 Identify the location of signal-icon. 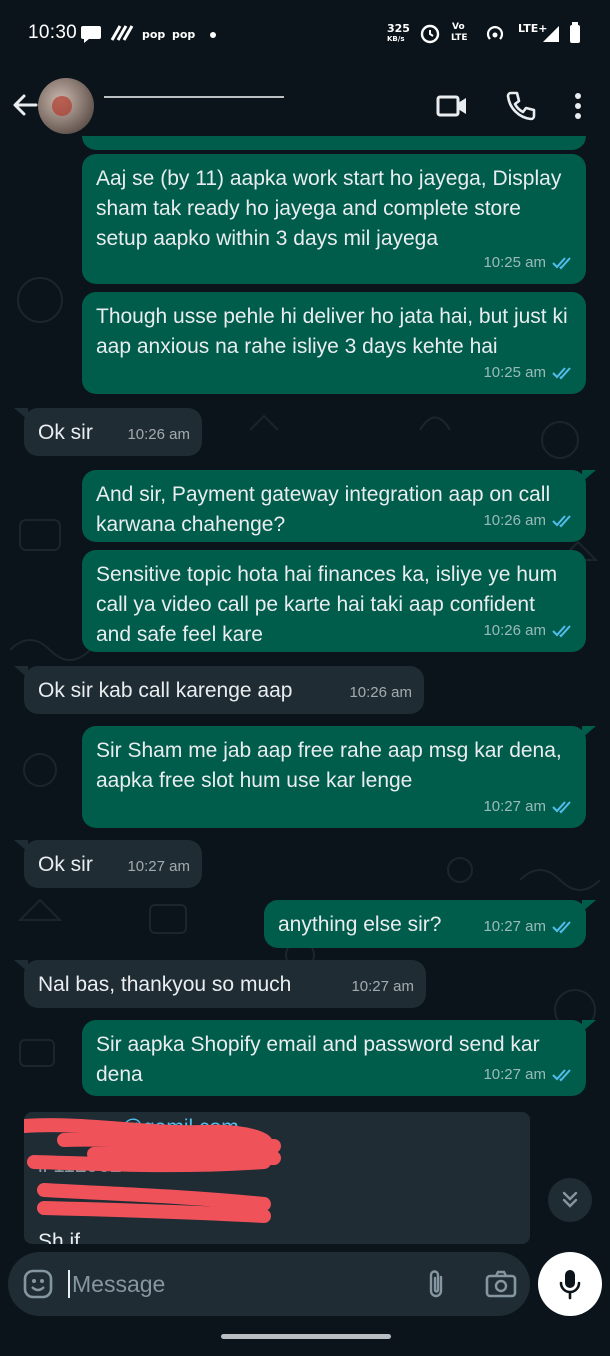
(551, 34).